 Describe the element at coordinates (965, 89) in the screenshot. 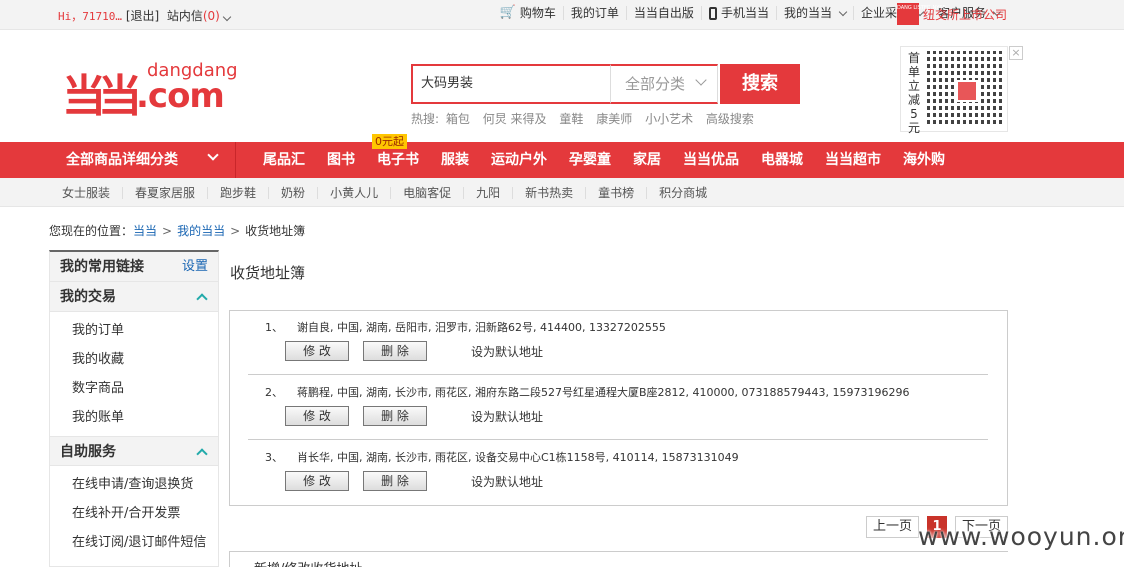

I see `qr-code-icon` at that location.